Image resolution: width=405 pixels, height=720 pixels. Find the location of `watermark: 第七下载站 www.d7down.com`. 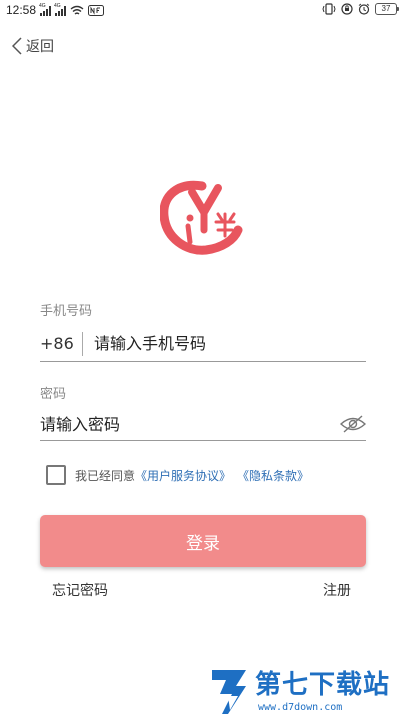

watermark: 第七下载站 www.d7down.com is located at coordinates (305, 691).